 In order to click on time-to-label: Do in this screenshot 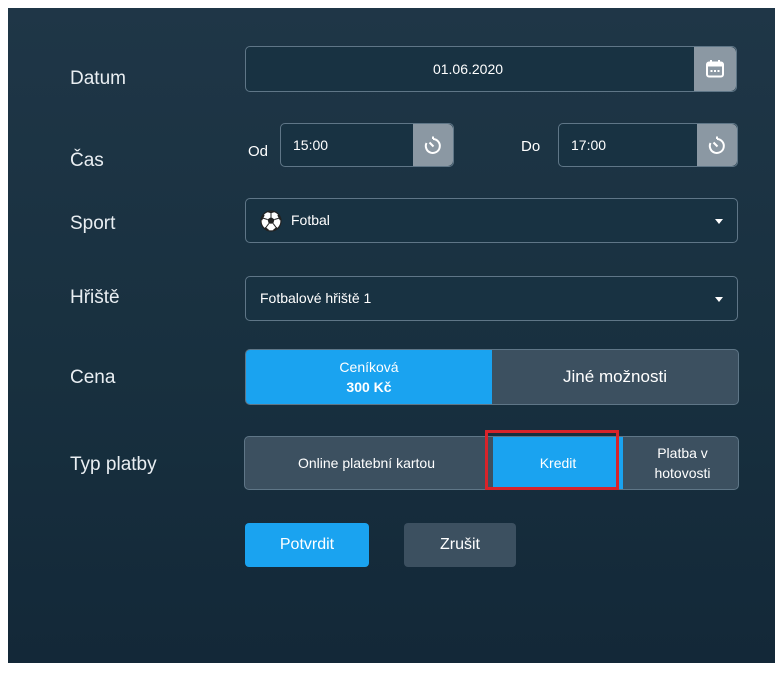, I will do `click(531, 146)`.